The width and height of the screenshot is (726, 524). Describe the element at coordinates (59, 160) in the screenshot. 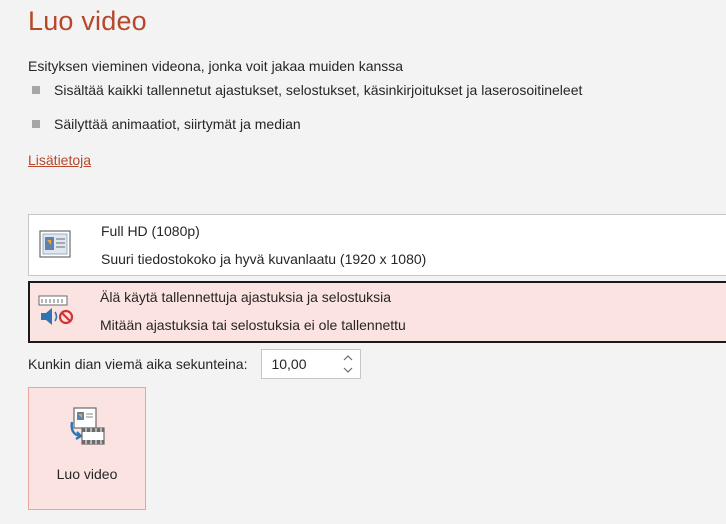

I see `learn-more-link: Lisätietoja` at that location.